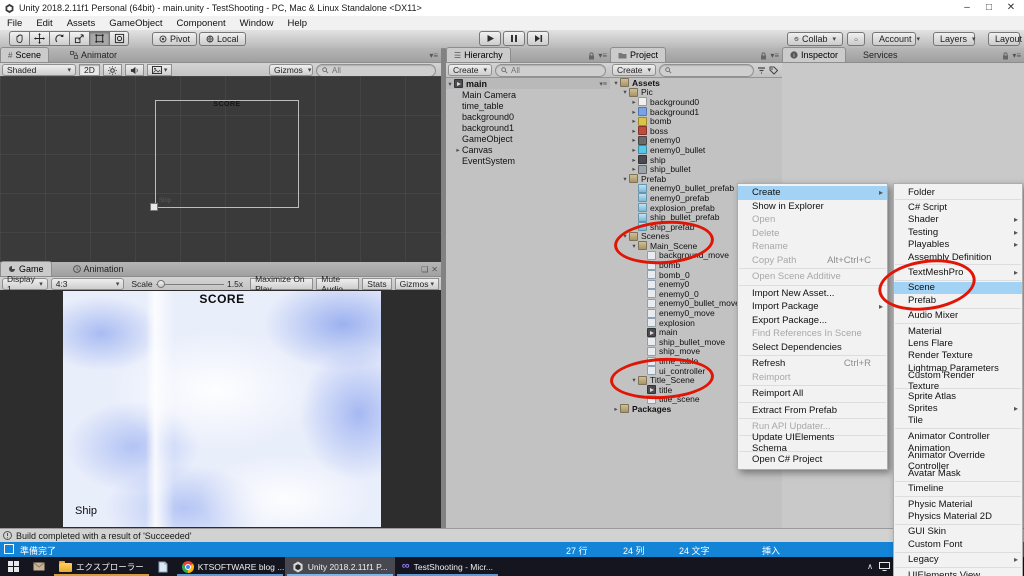  Describe the element at coordinates (958, 316) in the screenshot. I see `menu-item-audio-mixer: Audio Mixer` at that location.